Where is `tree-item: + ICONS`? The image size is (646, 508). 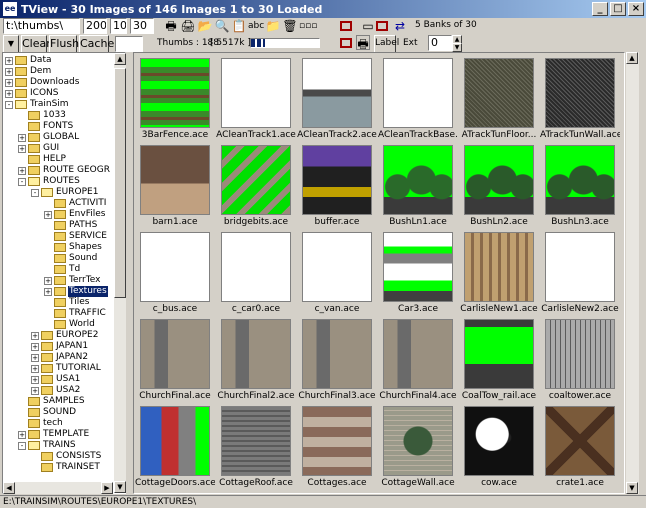
tree-item: + ICONS is located at coordinates (32, 93).